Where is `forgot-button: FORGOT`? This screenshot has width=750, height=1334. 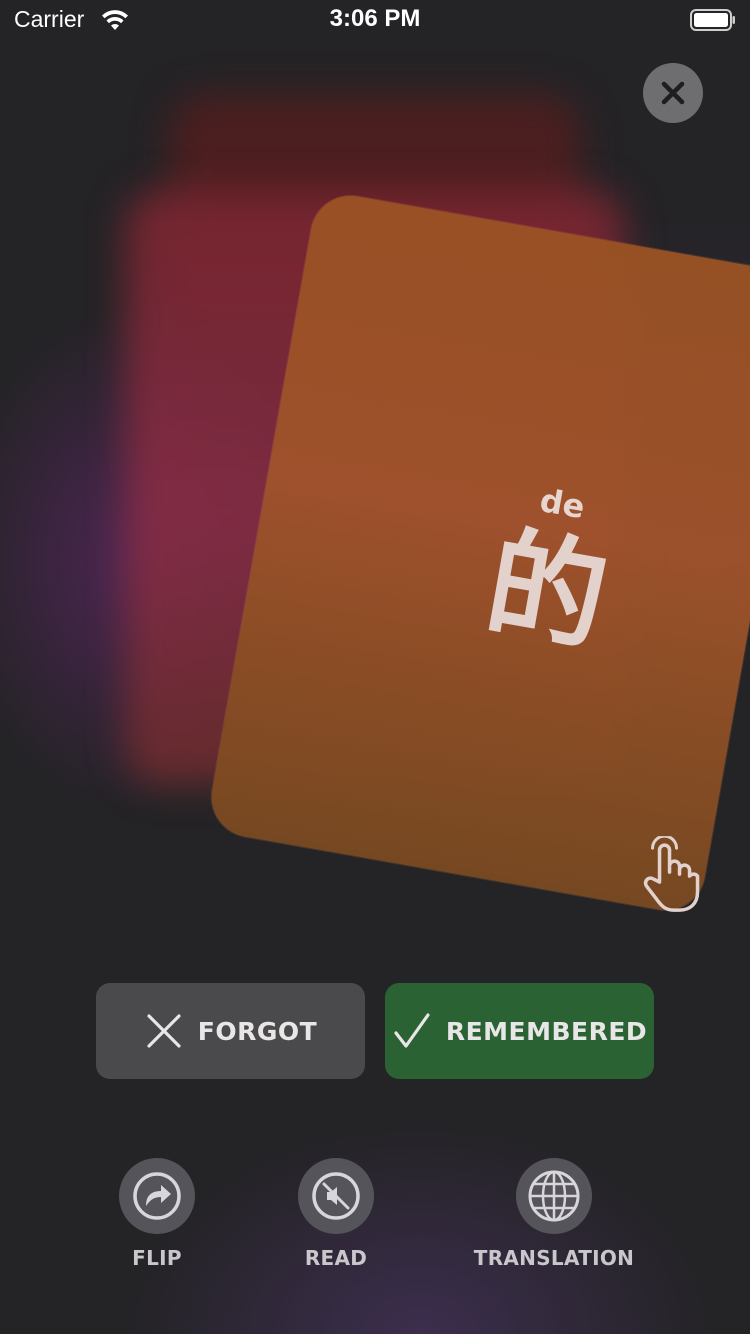
forgot-button: FORGOT is located at coordinates (230, 1031).